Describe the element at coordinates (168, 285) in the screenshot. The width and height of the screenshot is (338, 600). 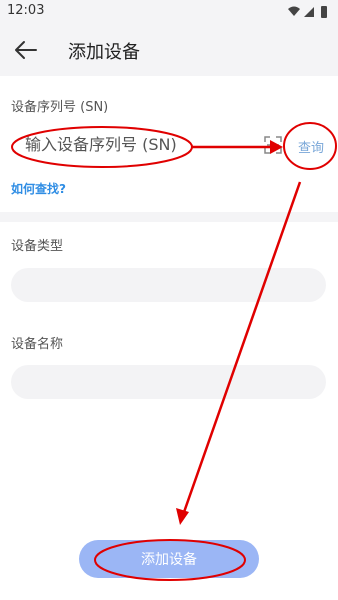
I see `device-type-select` at that location.